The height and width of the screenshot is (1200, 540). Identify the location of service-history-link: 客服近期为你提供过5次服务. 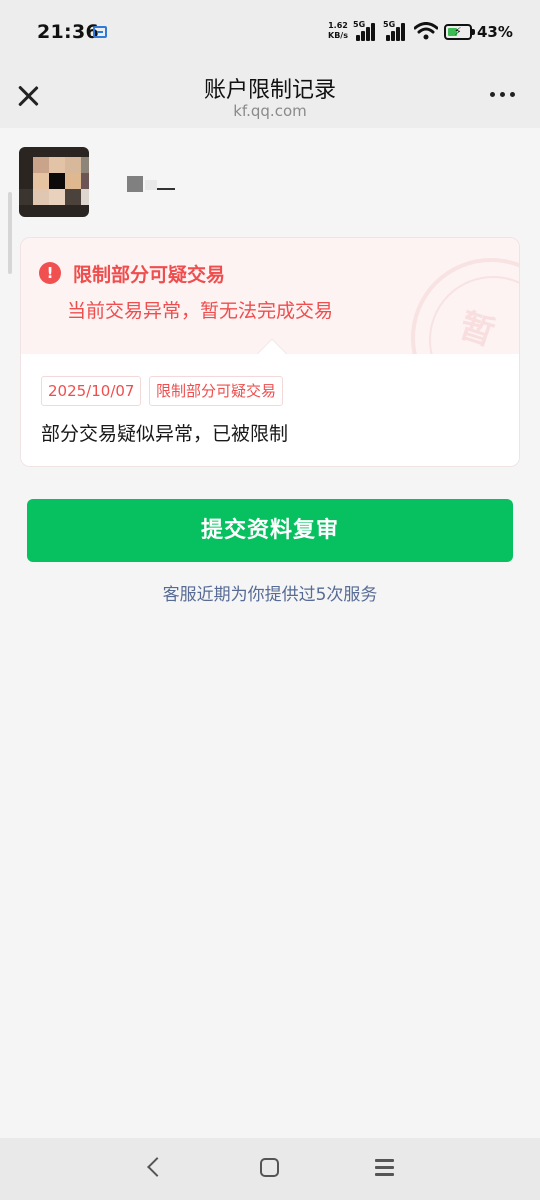
(270, 592).